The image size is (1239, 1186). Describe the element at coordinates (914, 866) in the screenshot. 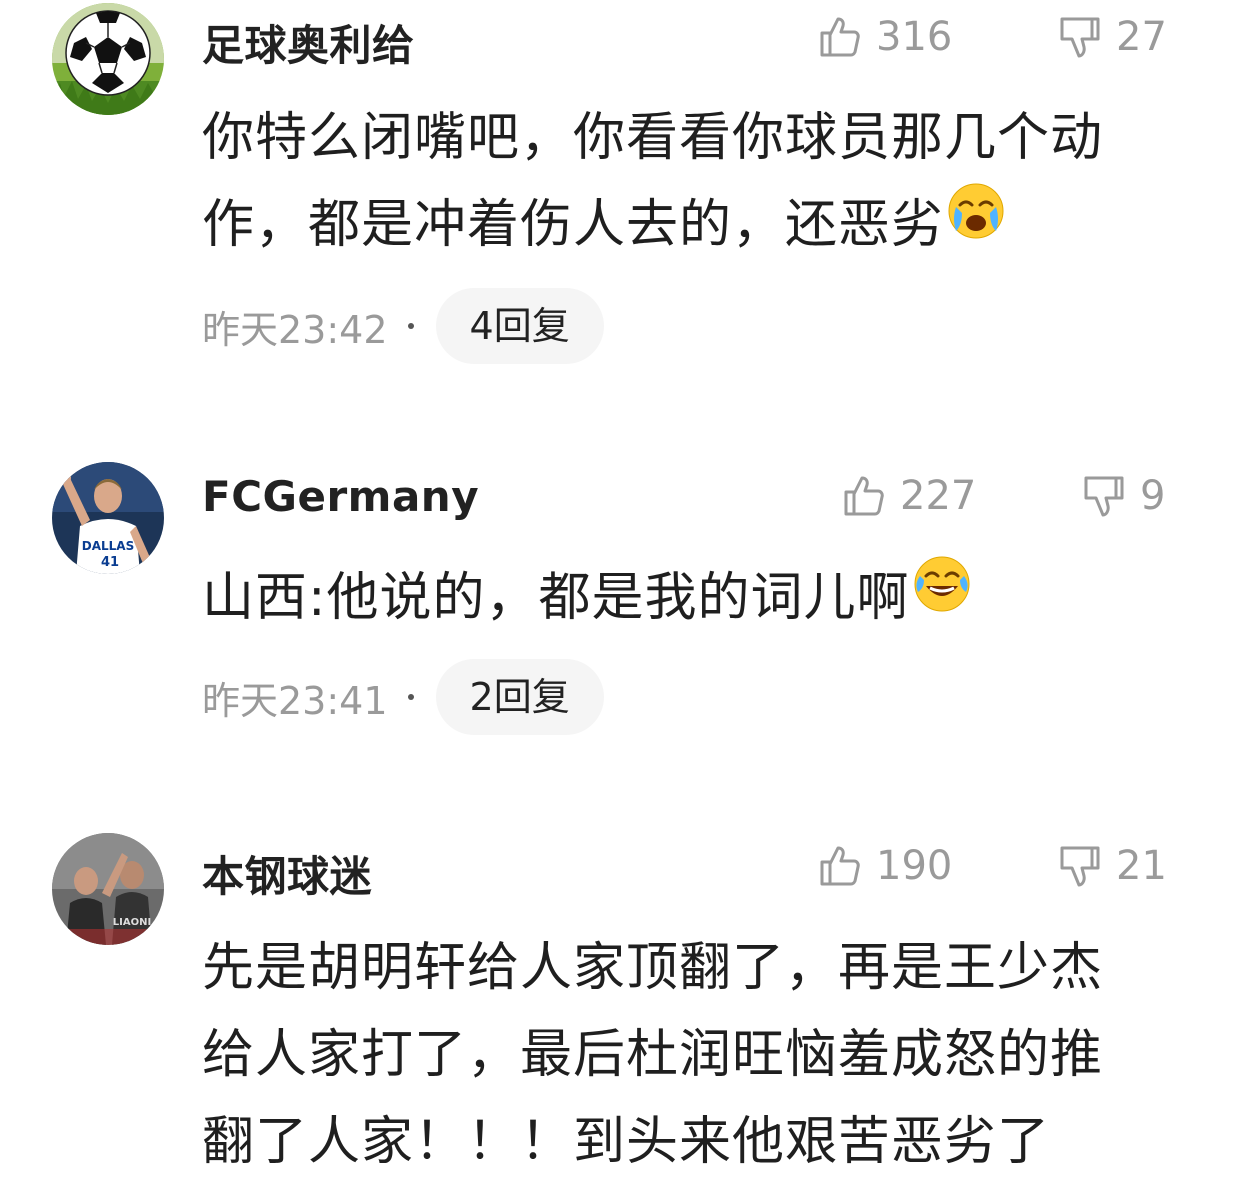

I see `like-count: 190` at that location.